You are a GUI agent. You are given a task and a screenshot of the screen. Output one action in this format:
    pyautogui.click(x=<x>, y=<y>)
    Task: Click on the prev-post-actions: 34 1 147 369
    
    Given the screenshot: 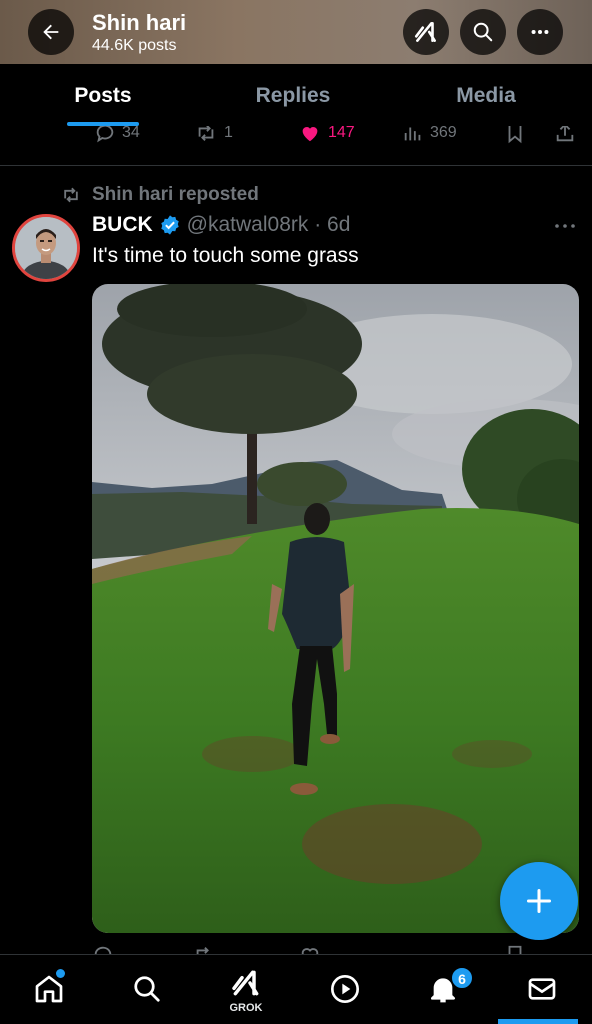 What is the action you would take?
    pyautogui.click(x=296, y=146)
    